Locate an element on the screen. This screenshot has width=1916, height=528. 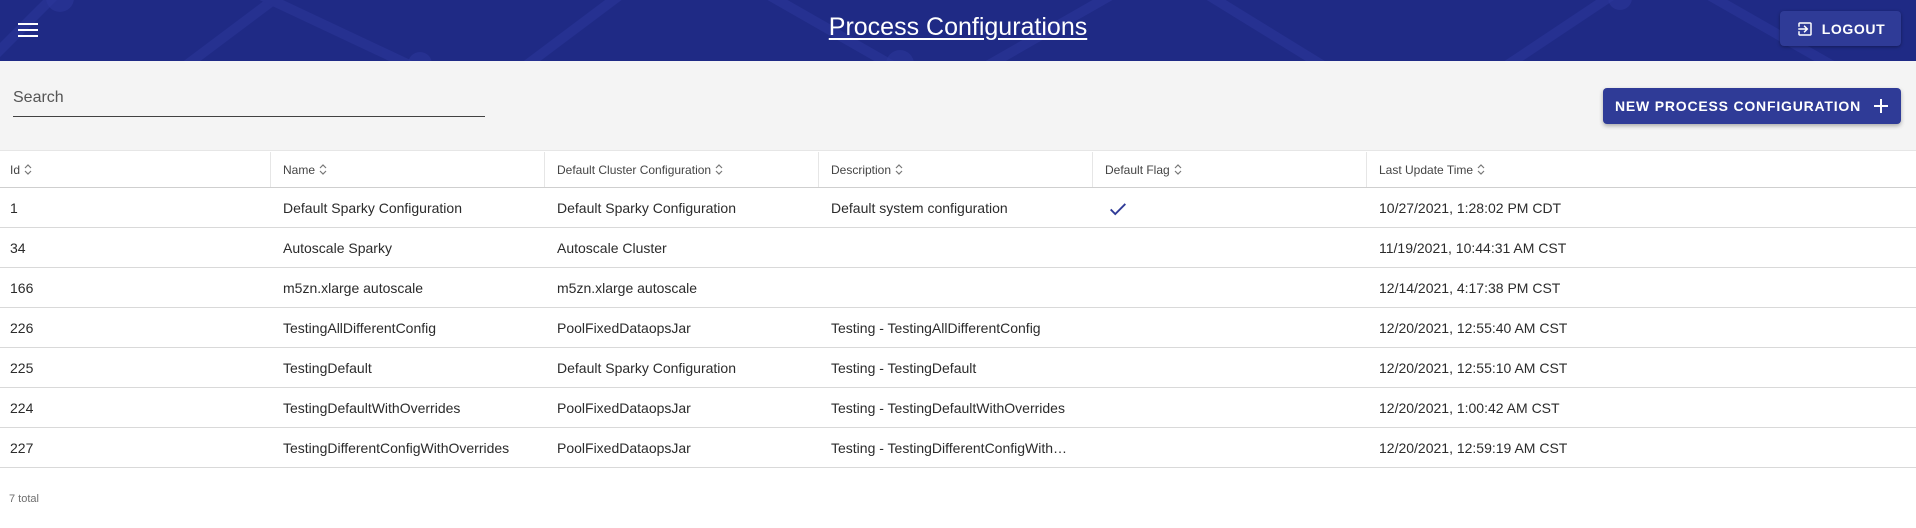
cell-cluster: Autoscale Cluster is located at coordinates (612, 247).